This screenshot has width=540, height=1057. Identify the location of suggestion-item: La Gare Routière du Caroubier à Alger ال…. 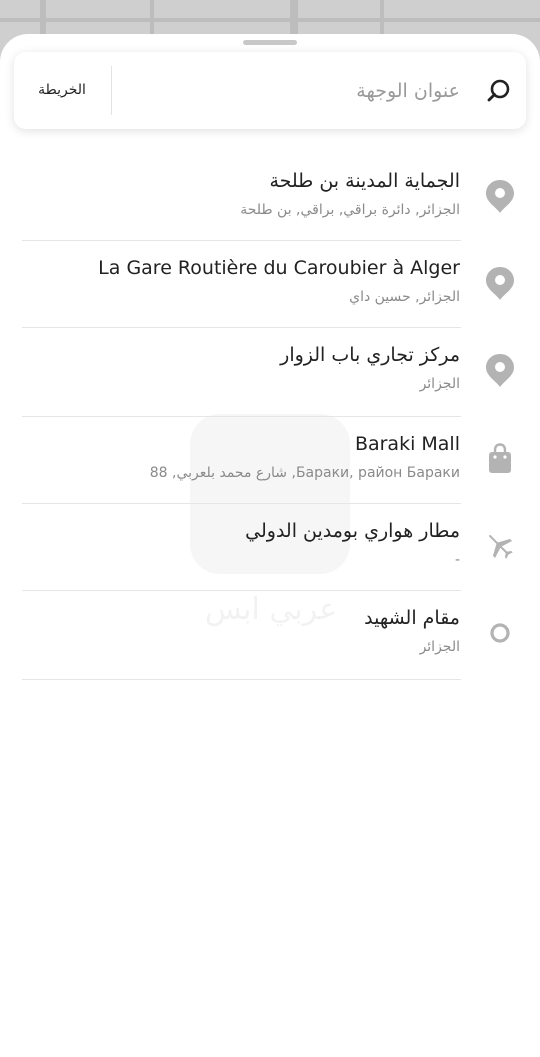
(270, 284).